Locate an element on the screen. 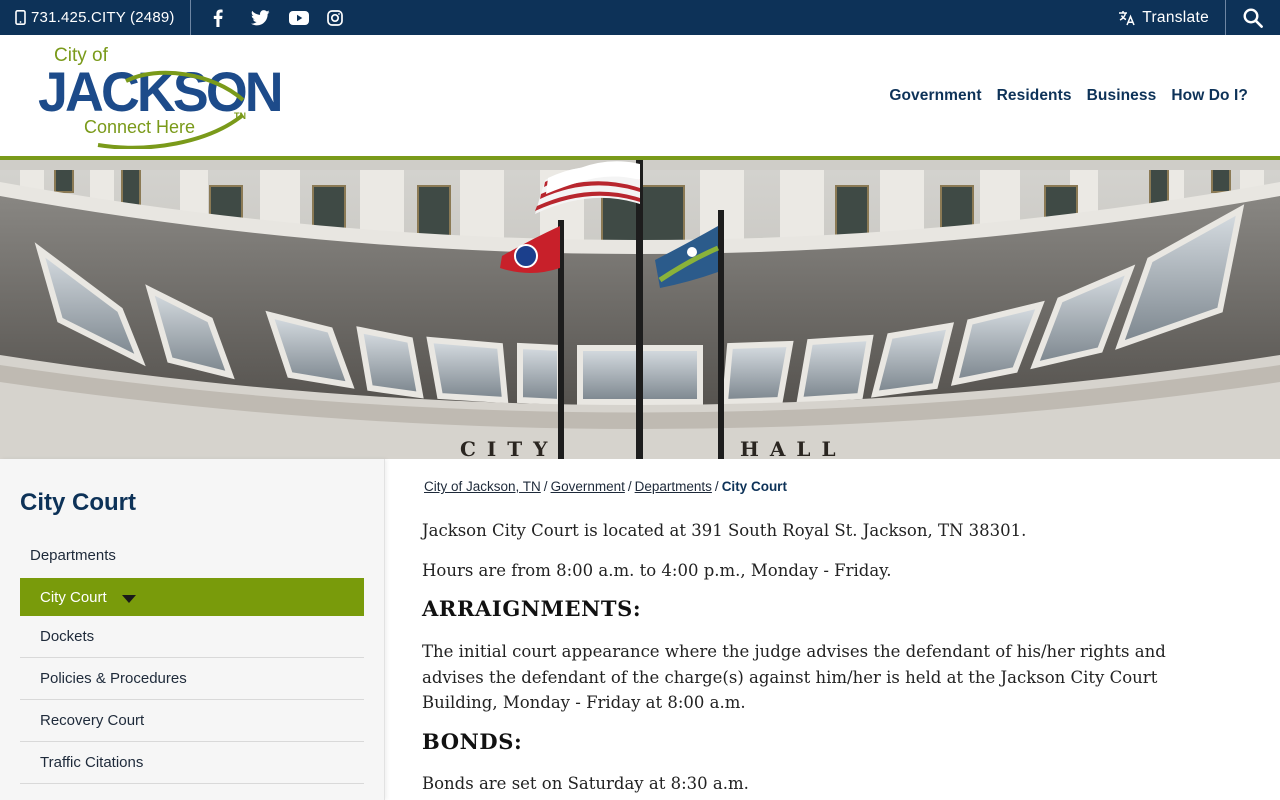 The image size is (1280, 800). main-navigation: Government Residents Business How Do I? is located at coordinates (1068, 96).